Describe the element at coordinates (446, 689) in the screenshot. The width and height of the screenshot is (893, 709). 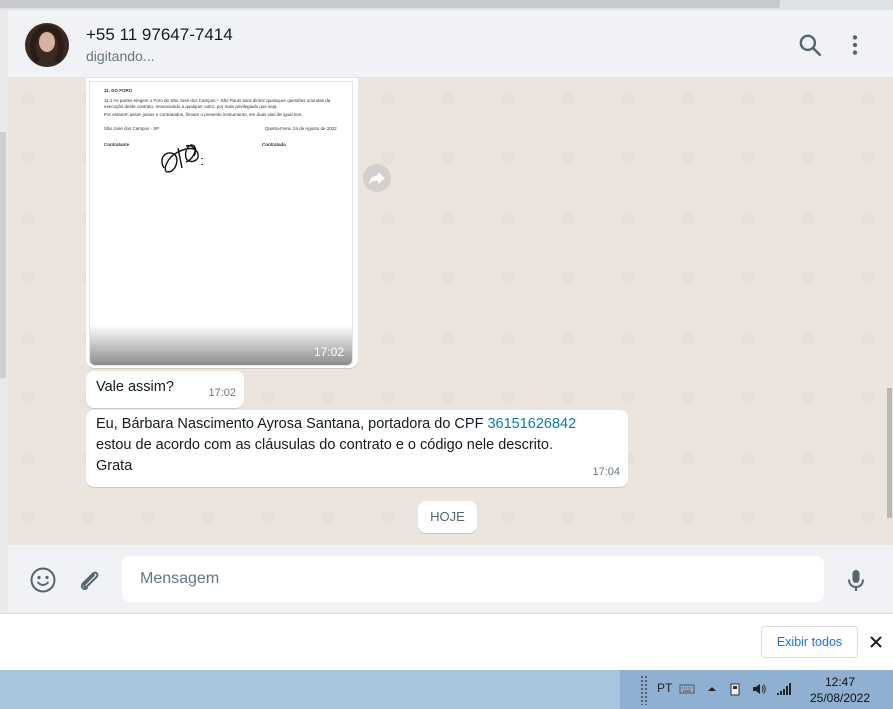
I see `windows-taskbar: PT 12:47 25/08/2022` at that location.